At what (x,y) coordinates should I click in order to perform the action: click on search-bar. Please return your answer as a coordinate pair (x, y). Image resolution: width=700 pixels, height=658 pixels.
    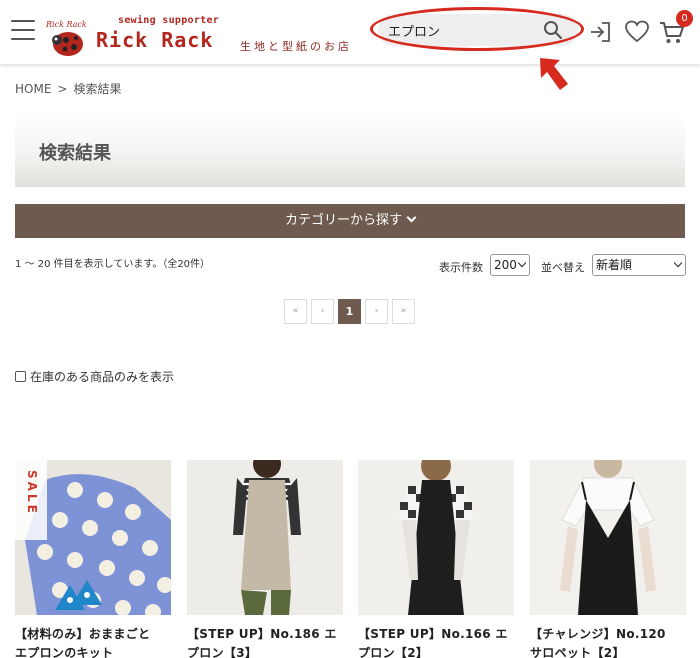
    Looking at the image, I should click on (478, 30).